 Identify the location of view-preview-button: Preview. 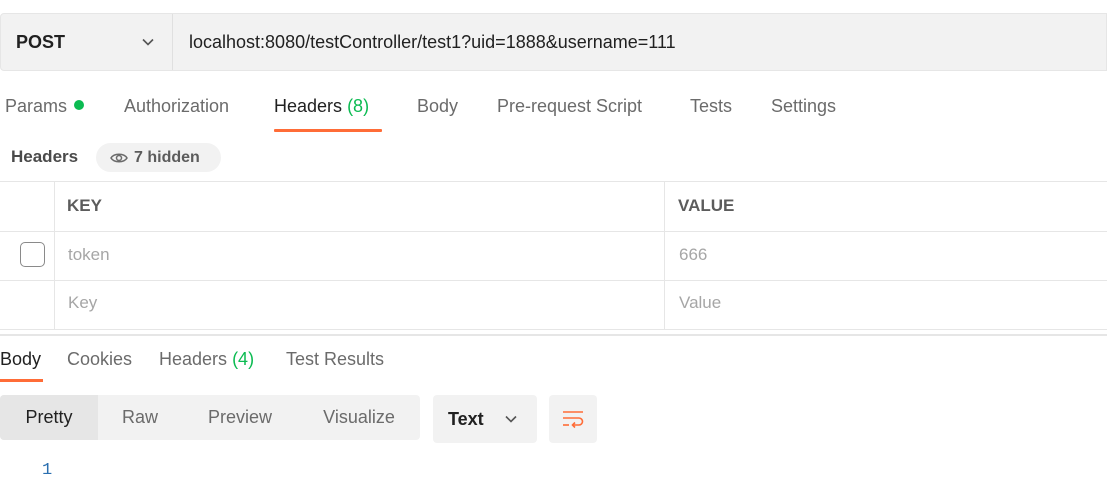
(240, 417).